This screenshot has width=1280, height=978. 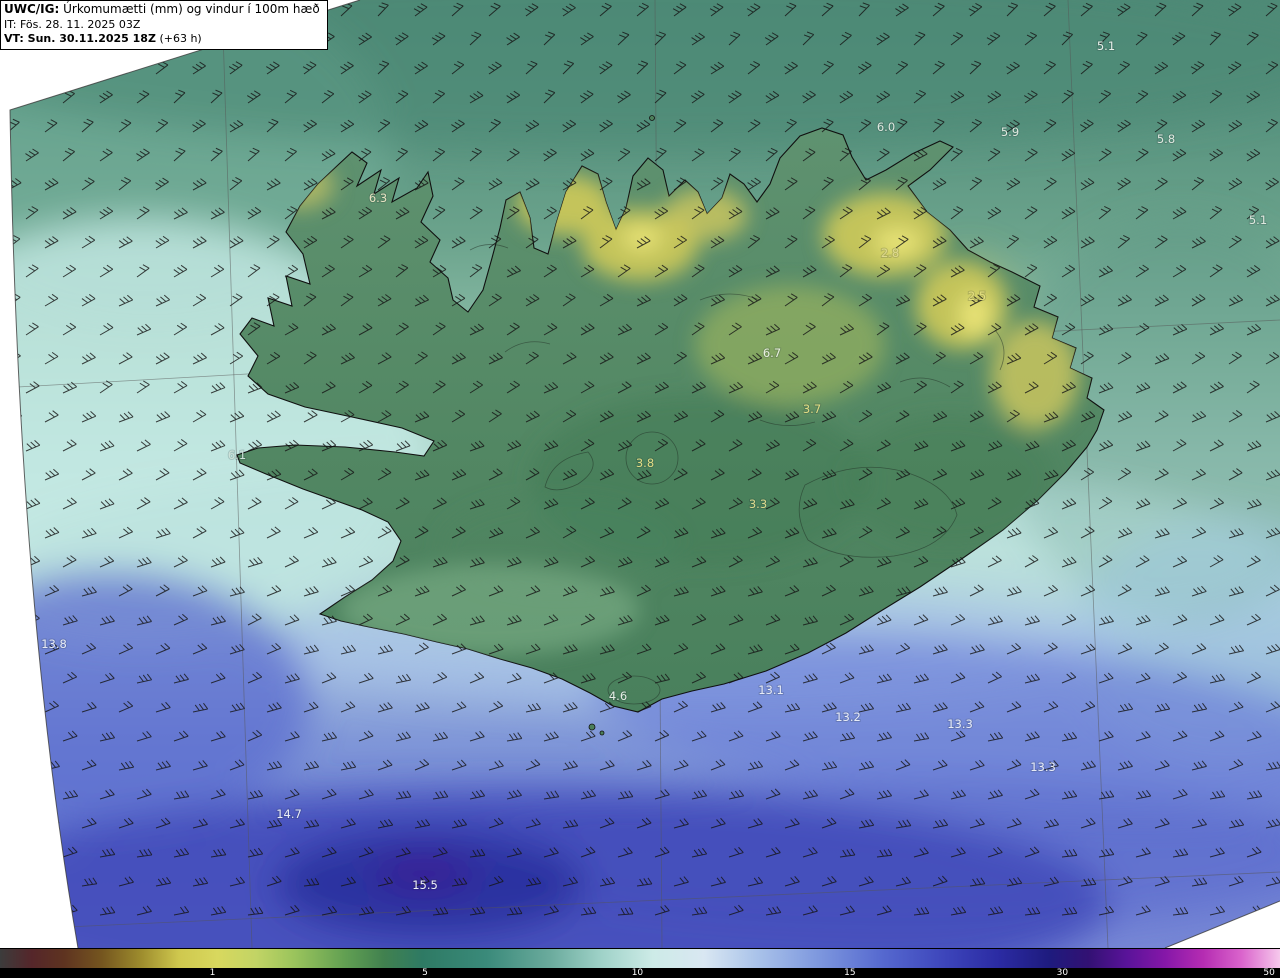 What do you see at coordinates (32, 9) in the screenshot?
I see `model-label: UWC/IG:` at bounding box center [32, 9].